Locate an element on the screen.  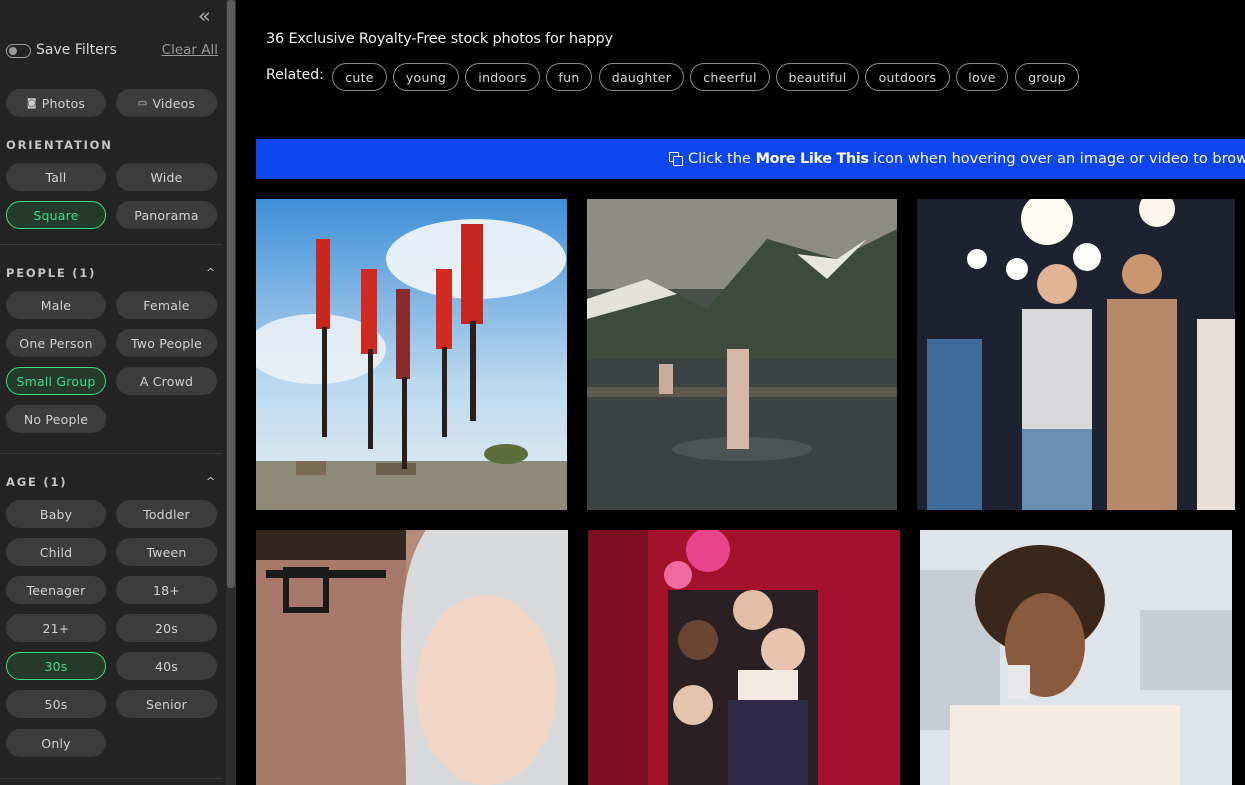
people-heading: PEOPLE (1) is located at coordinates (51, 273).